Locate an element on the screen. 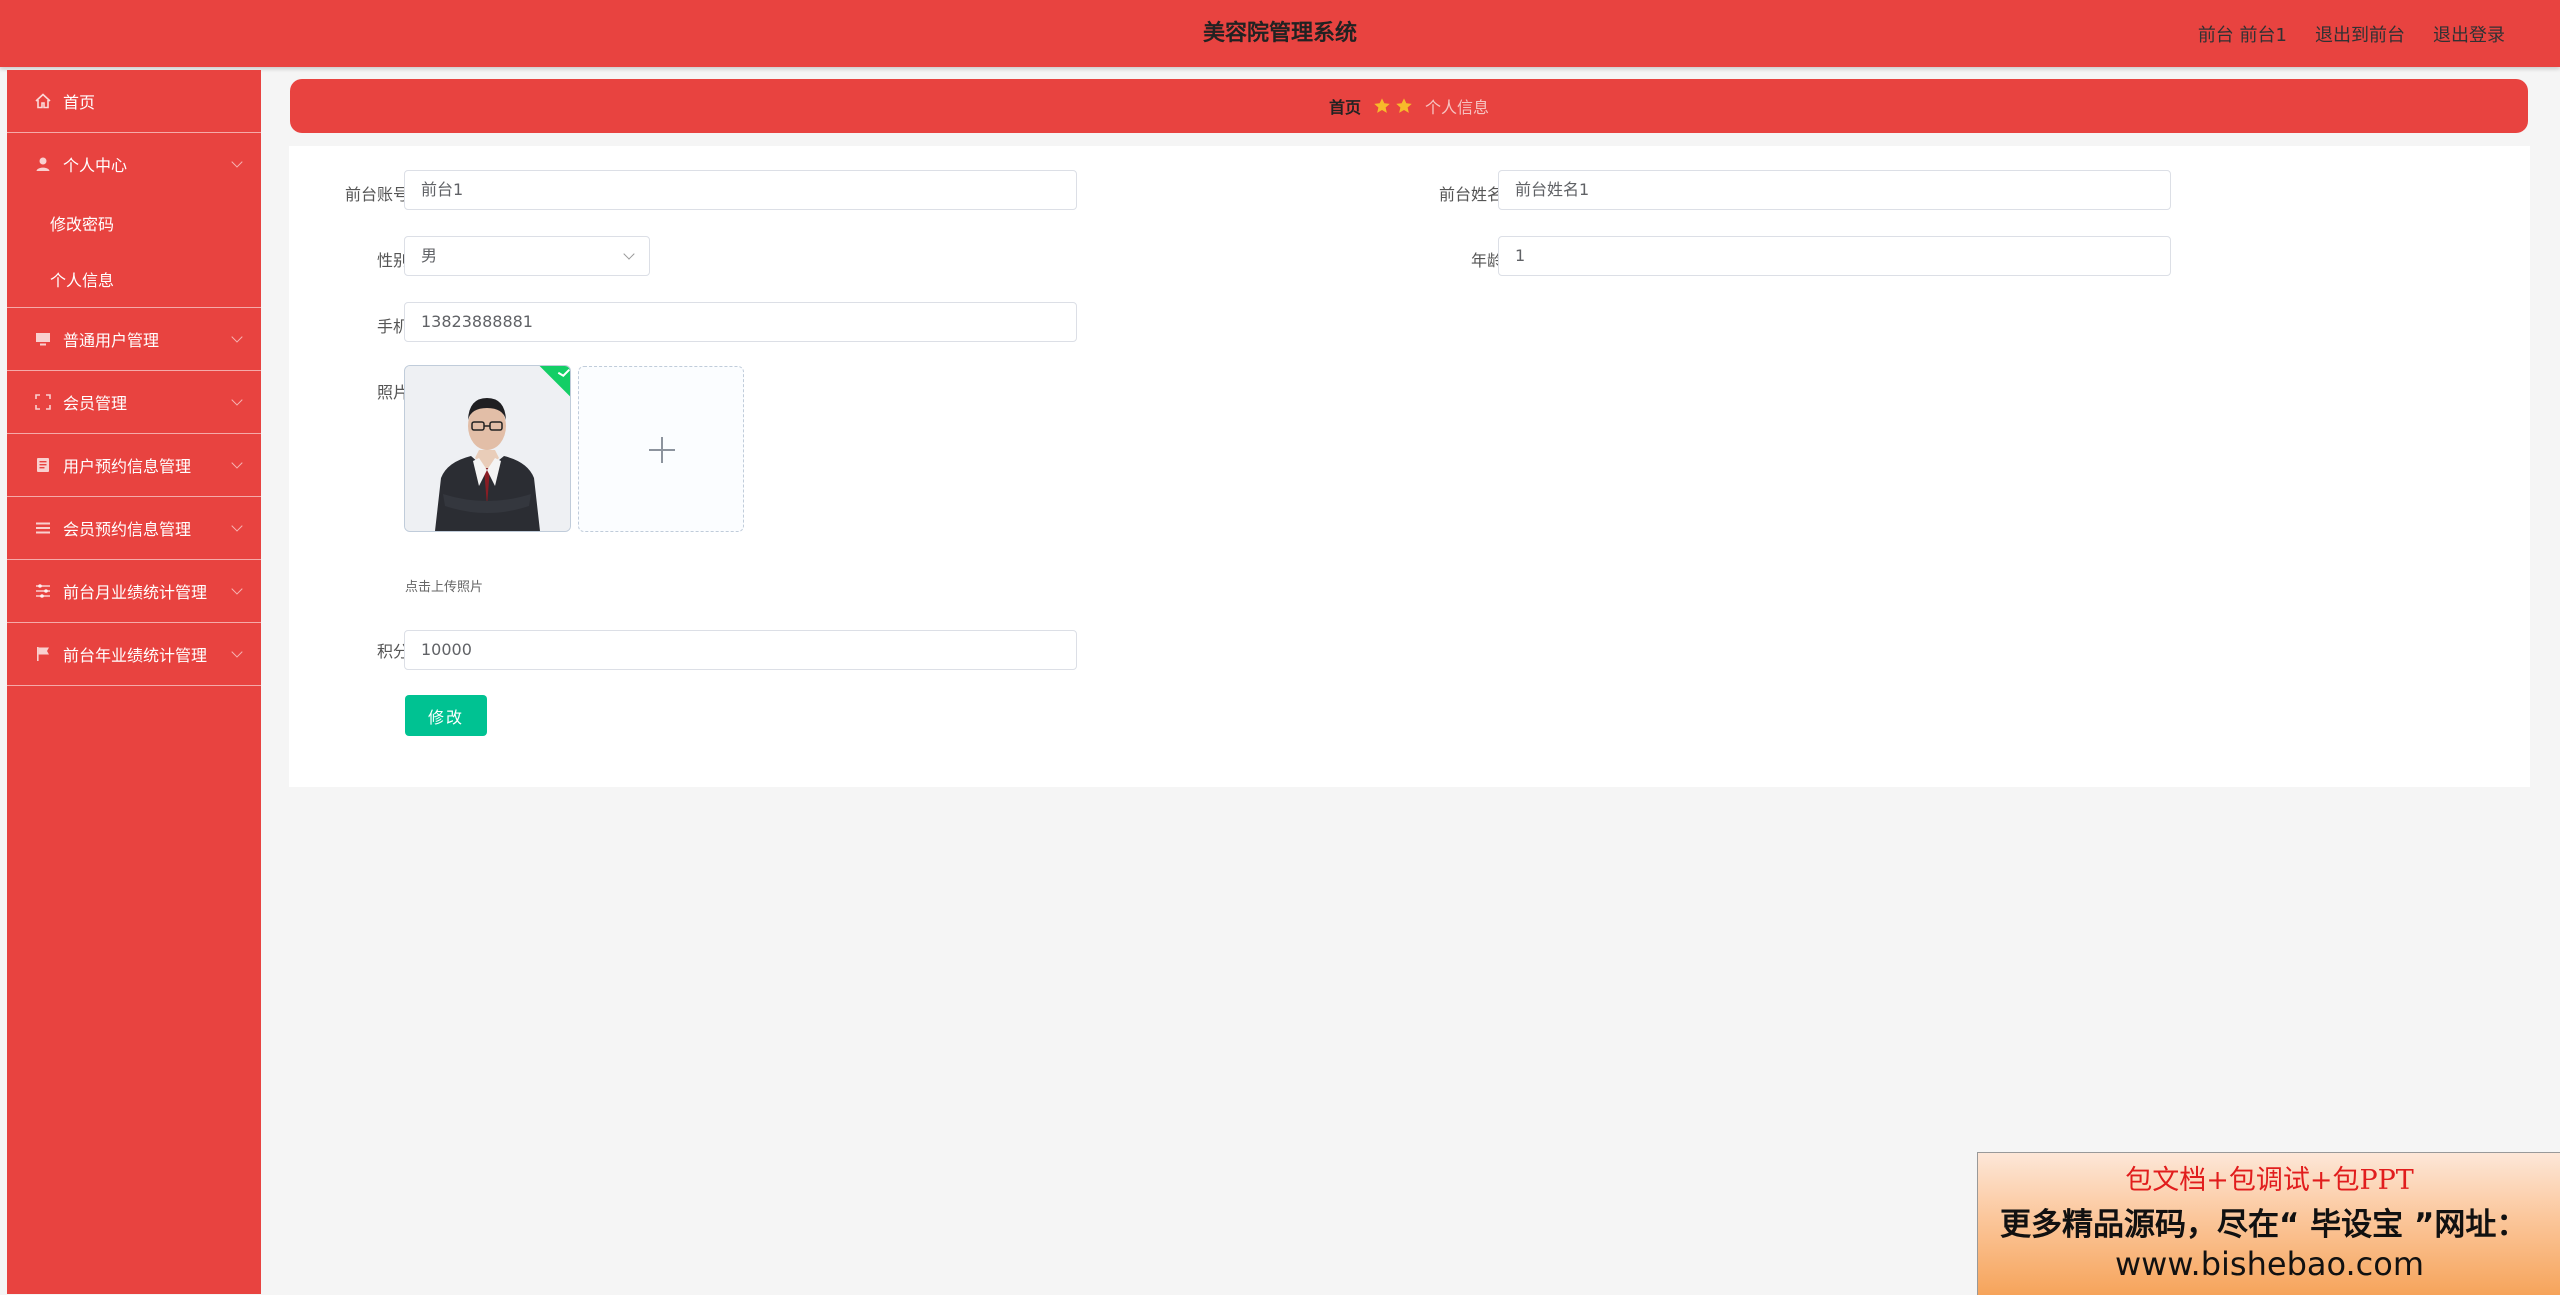 Image resolution: width=2560 pixels, height=1295 pixels. sidebar-item-label: 用户预约信息管理 is located at coordinates (127, 466).